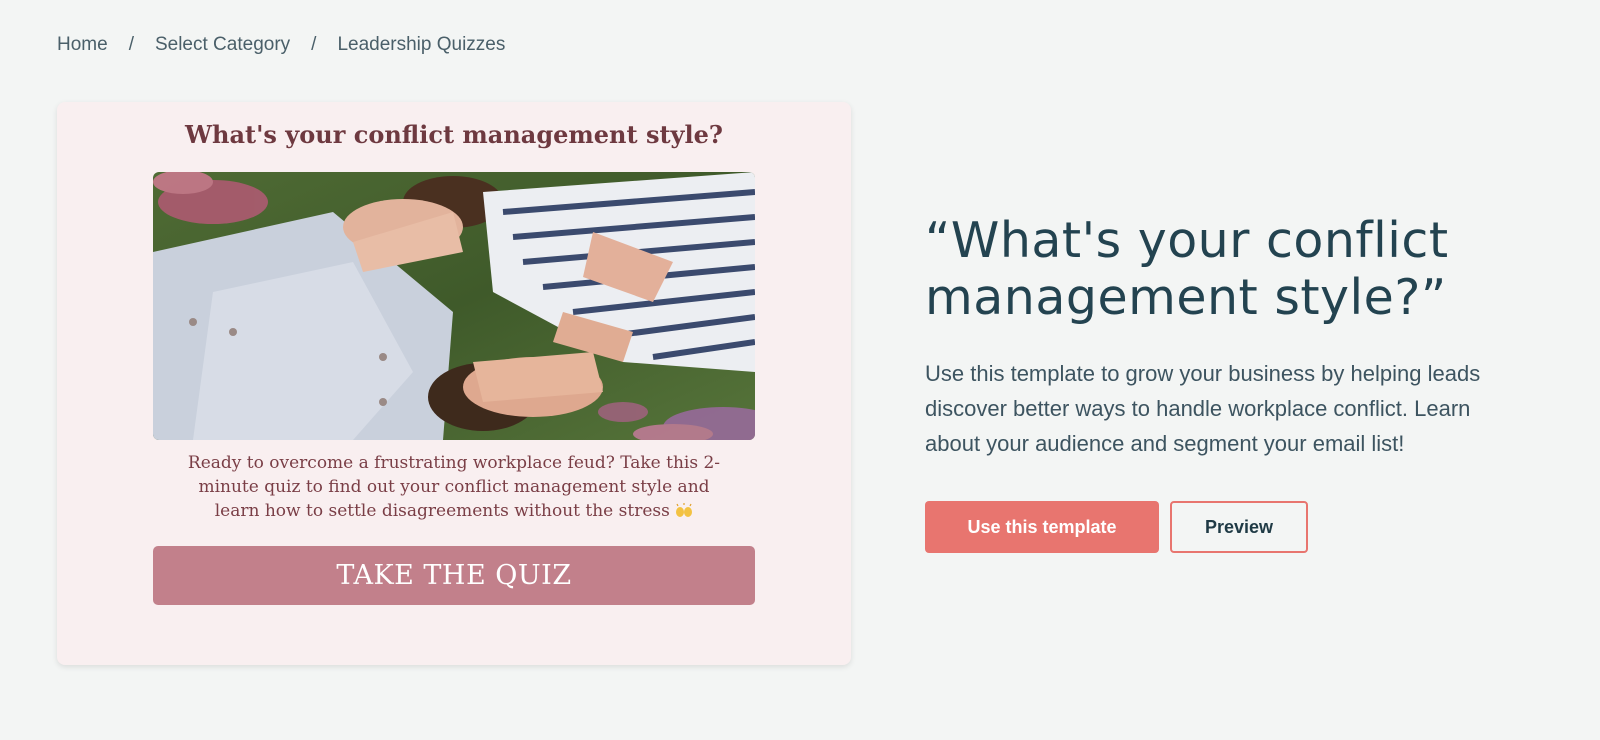 The height and width of the screenshot is (740, 1600). What do you see at coordinates (1042, 527) in the screenshot?
I see `use-template-button: Use this template` at bounding box center [1042, 527].